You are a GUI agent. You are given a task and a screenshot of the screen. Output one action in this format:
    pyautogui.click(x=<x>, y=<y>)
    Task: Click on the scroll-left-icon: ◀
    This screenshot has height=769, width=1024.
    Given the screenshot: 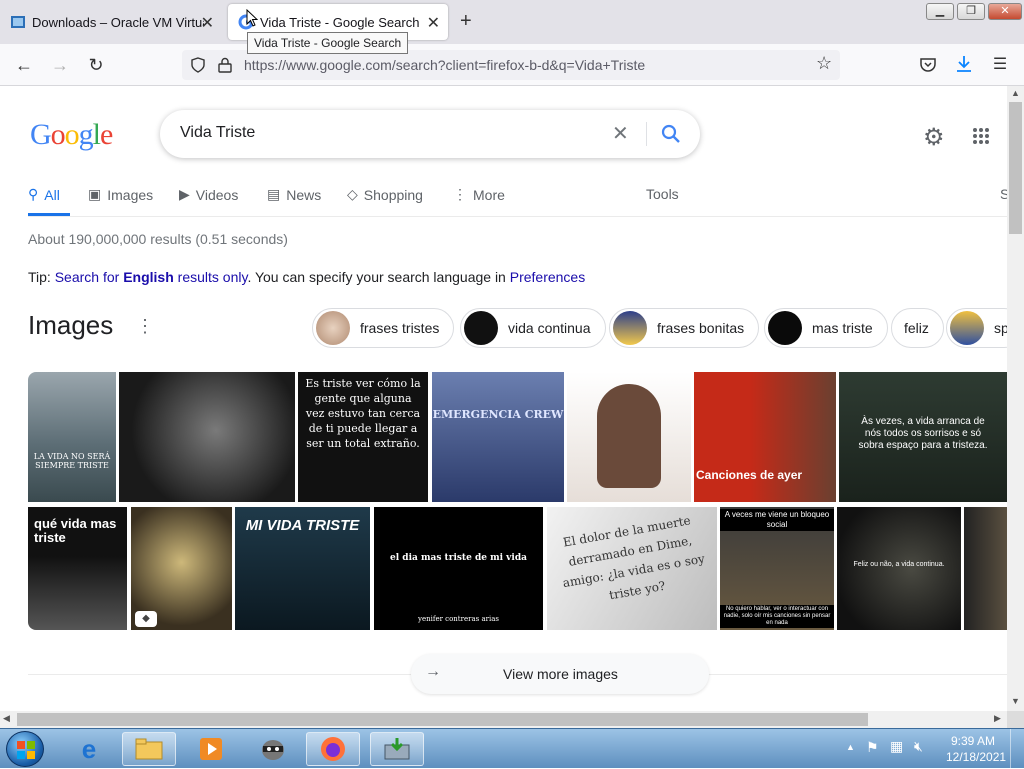 What is the action you would take?
    pyautogui.click(x=6, y=718)
    